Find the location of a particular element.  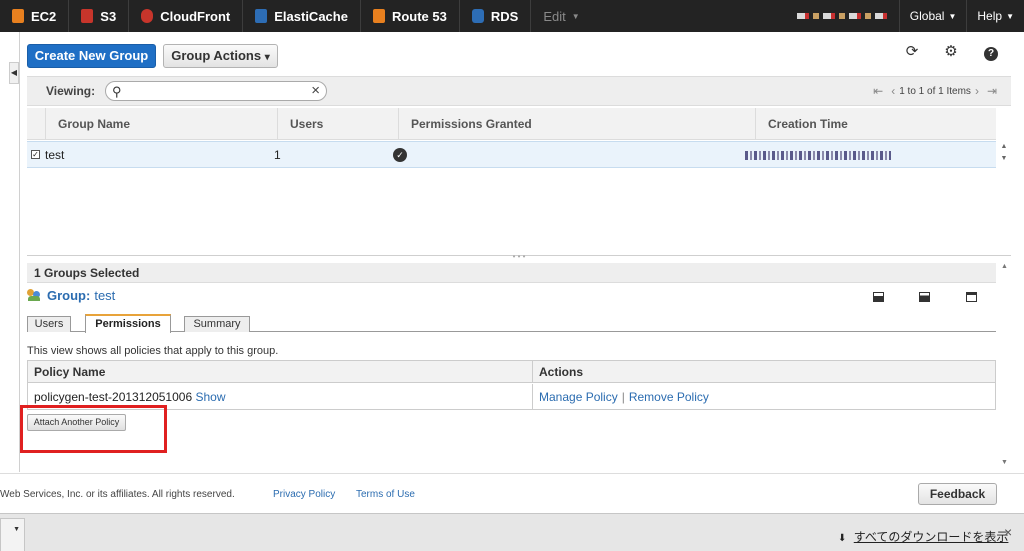

column-header-policy-name: Policy Name is located at coordinates (280, 372).